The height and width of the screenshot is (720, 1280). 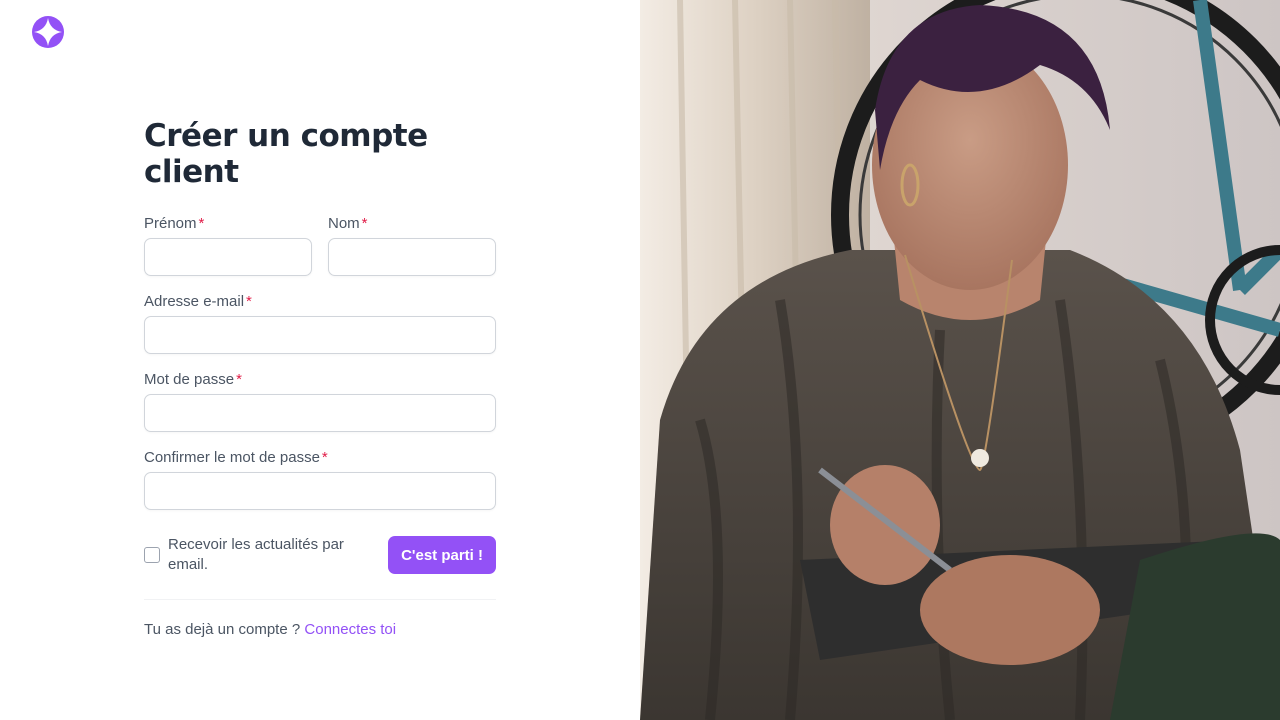 I want to click on first-name-label: Prénom *, so click(x=174, y=223).